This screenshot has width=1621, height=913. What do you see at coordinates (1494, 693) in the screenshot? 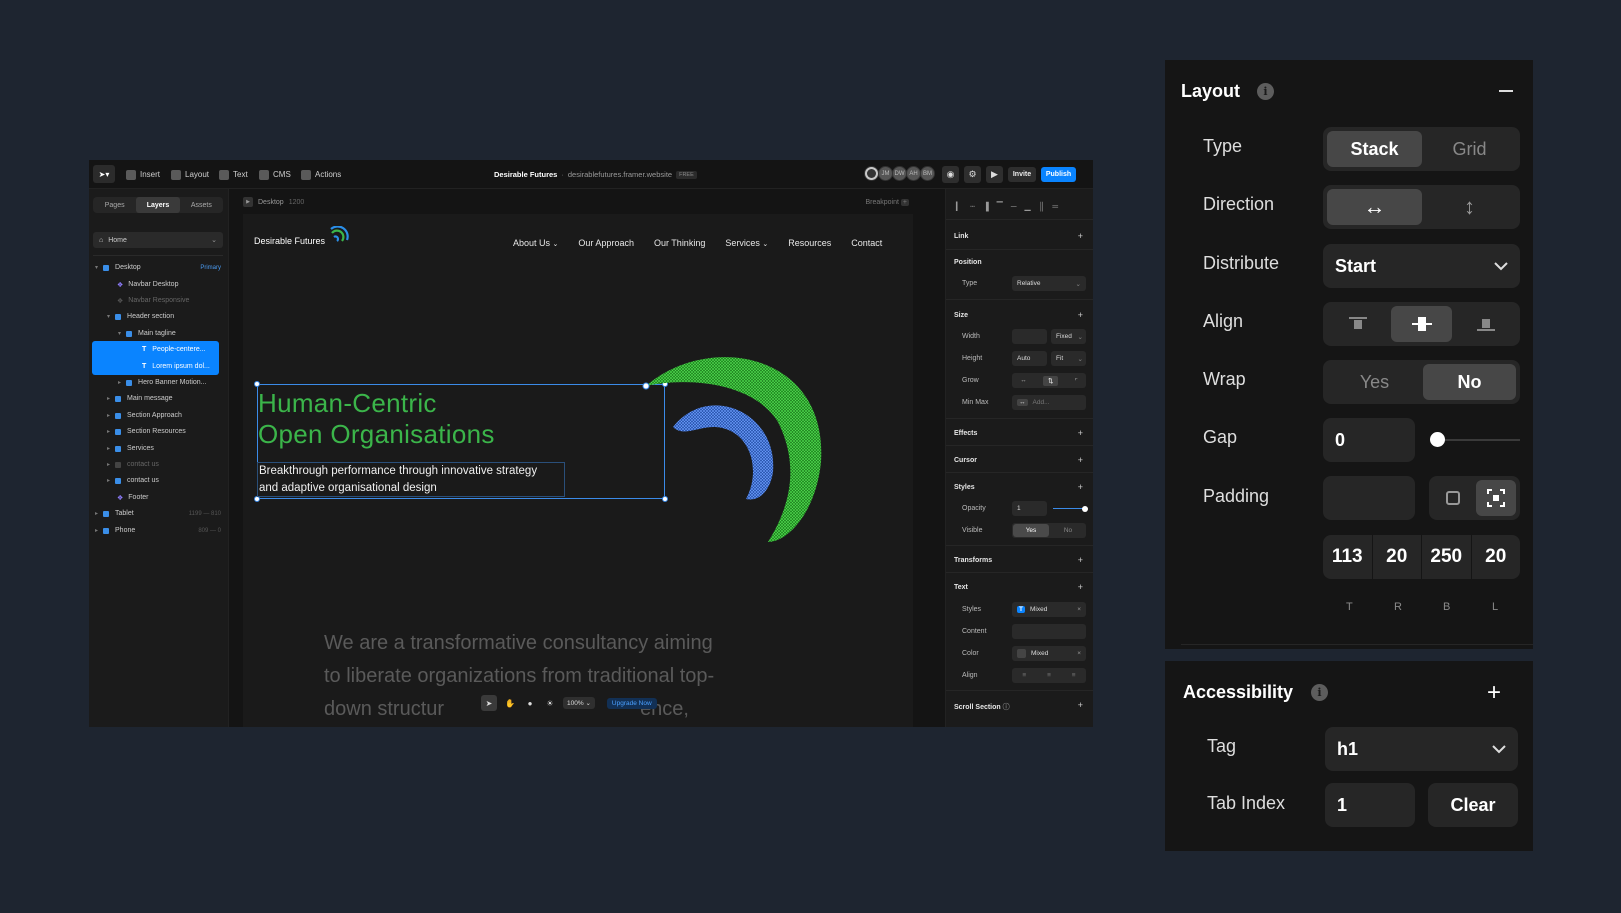
I see `add-plus-icon: +` at bounding box center [1494, 693].